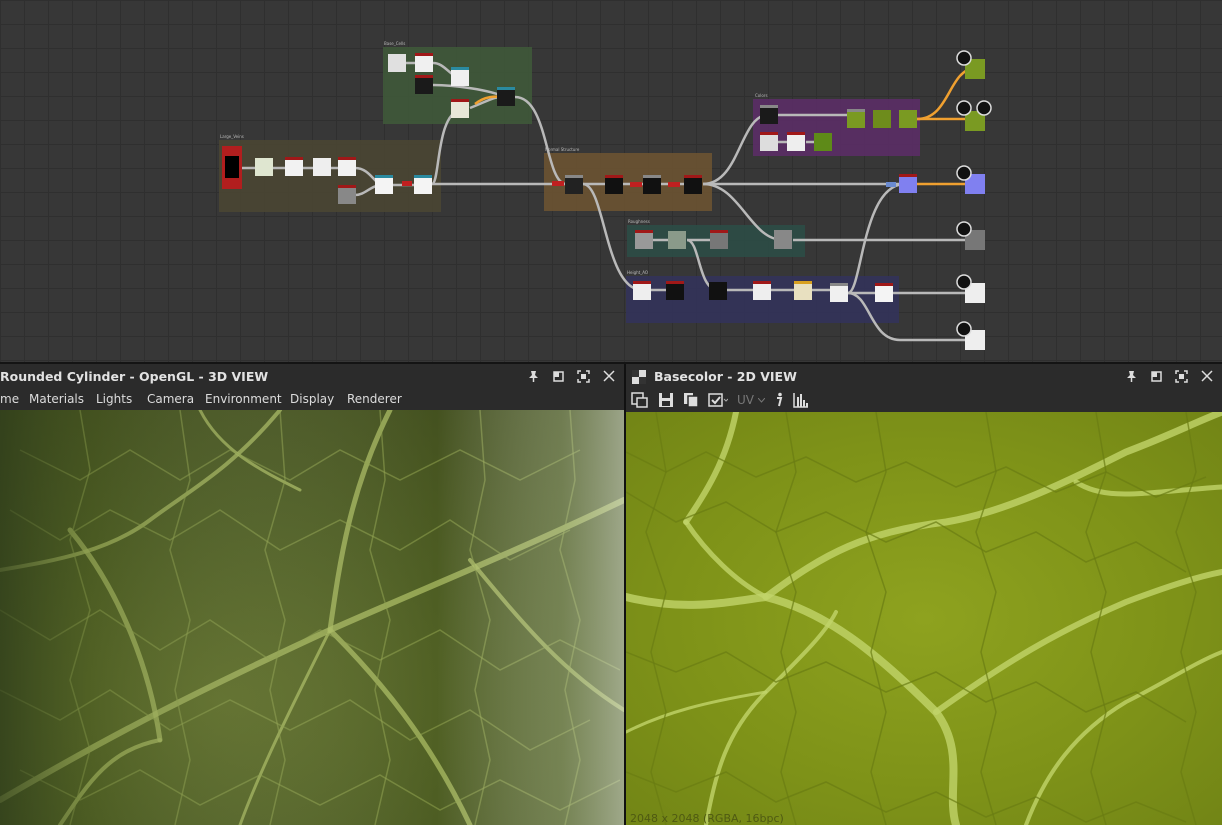 This screenshot has height=825, width=1222. Describe the element at coordinates (974, 200) in the screenshot. I see `output-nodes` at that location.